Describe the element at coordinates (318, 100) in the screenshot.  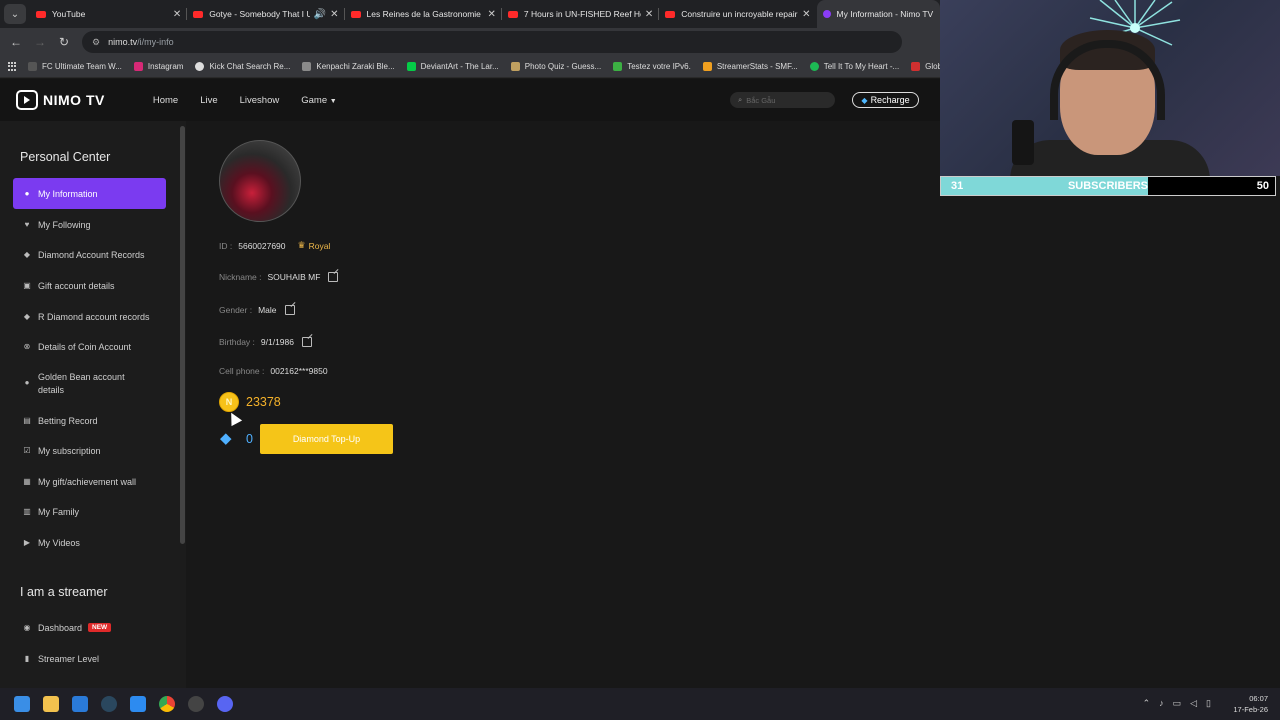
I see `nav-game: Game ▼` at that location.